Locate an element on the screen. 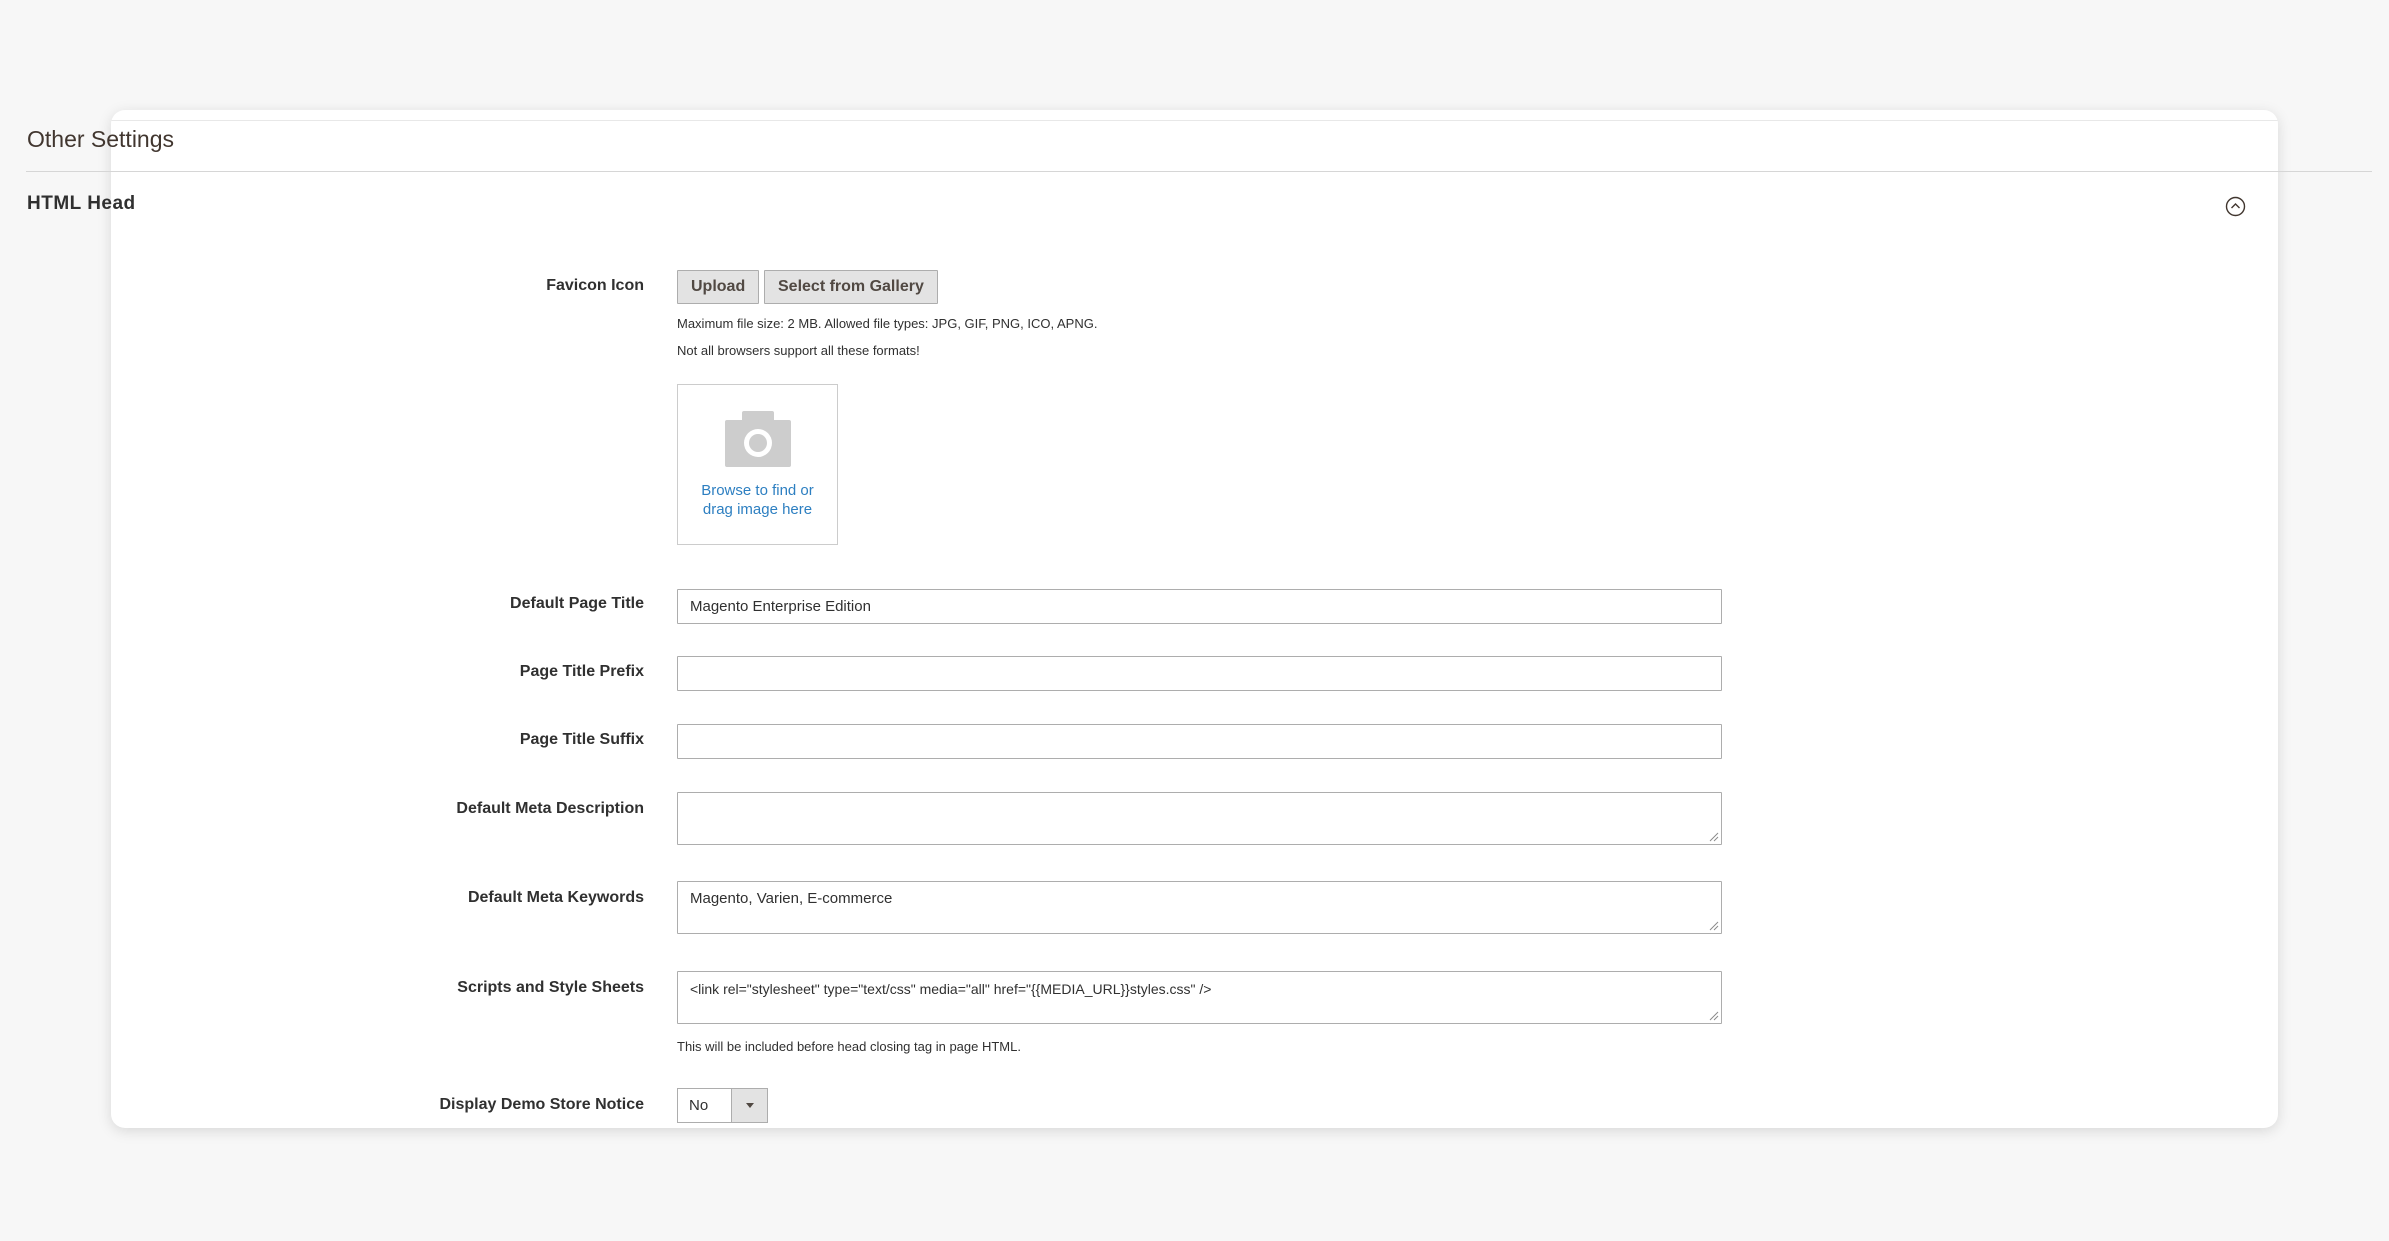  default-page-title-input: Magento Enterprise Edition is located at coordinates (1199, 606).